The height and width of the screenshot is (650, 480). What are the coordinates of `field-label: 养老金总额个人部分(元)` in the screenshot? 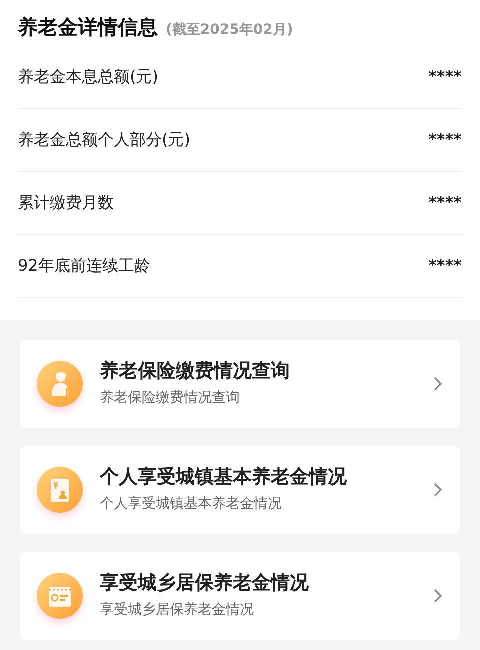 It's located at (104, 140).